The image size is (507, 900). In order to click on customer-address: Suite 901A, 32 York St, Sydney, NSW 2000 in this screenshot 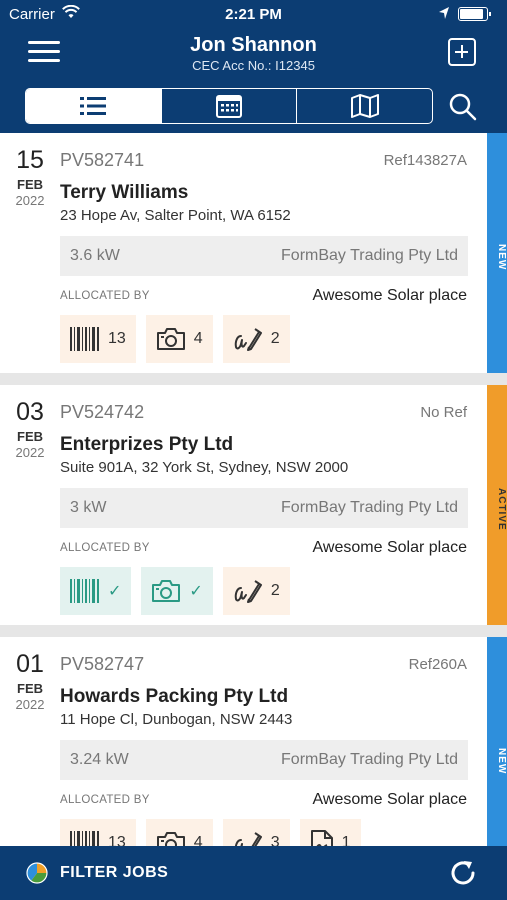, I will do `click(204, 467)`.